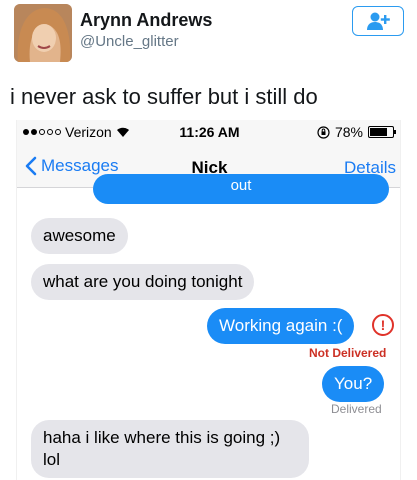 This screenshot has height=480, width=417. What do you see at coordinates (356, 409) in the screenshot?
I see `delivery-status: Delivered` at bounding box center [356, 409].